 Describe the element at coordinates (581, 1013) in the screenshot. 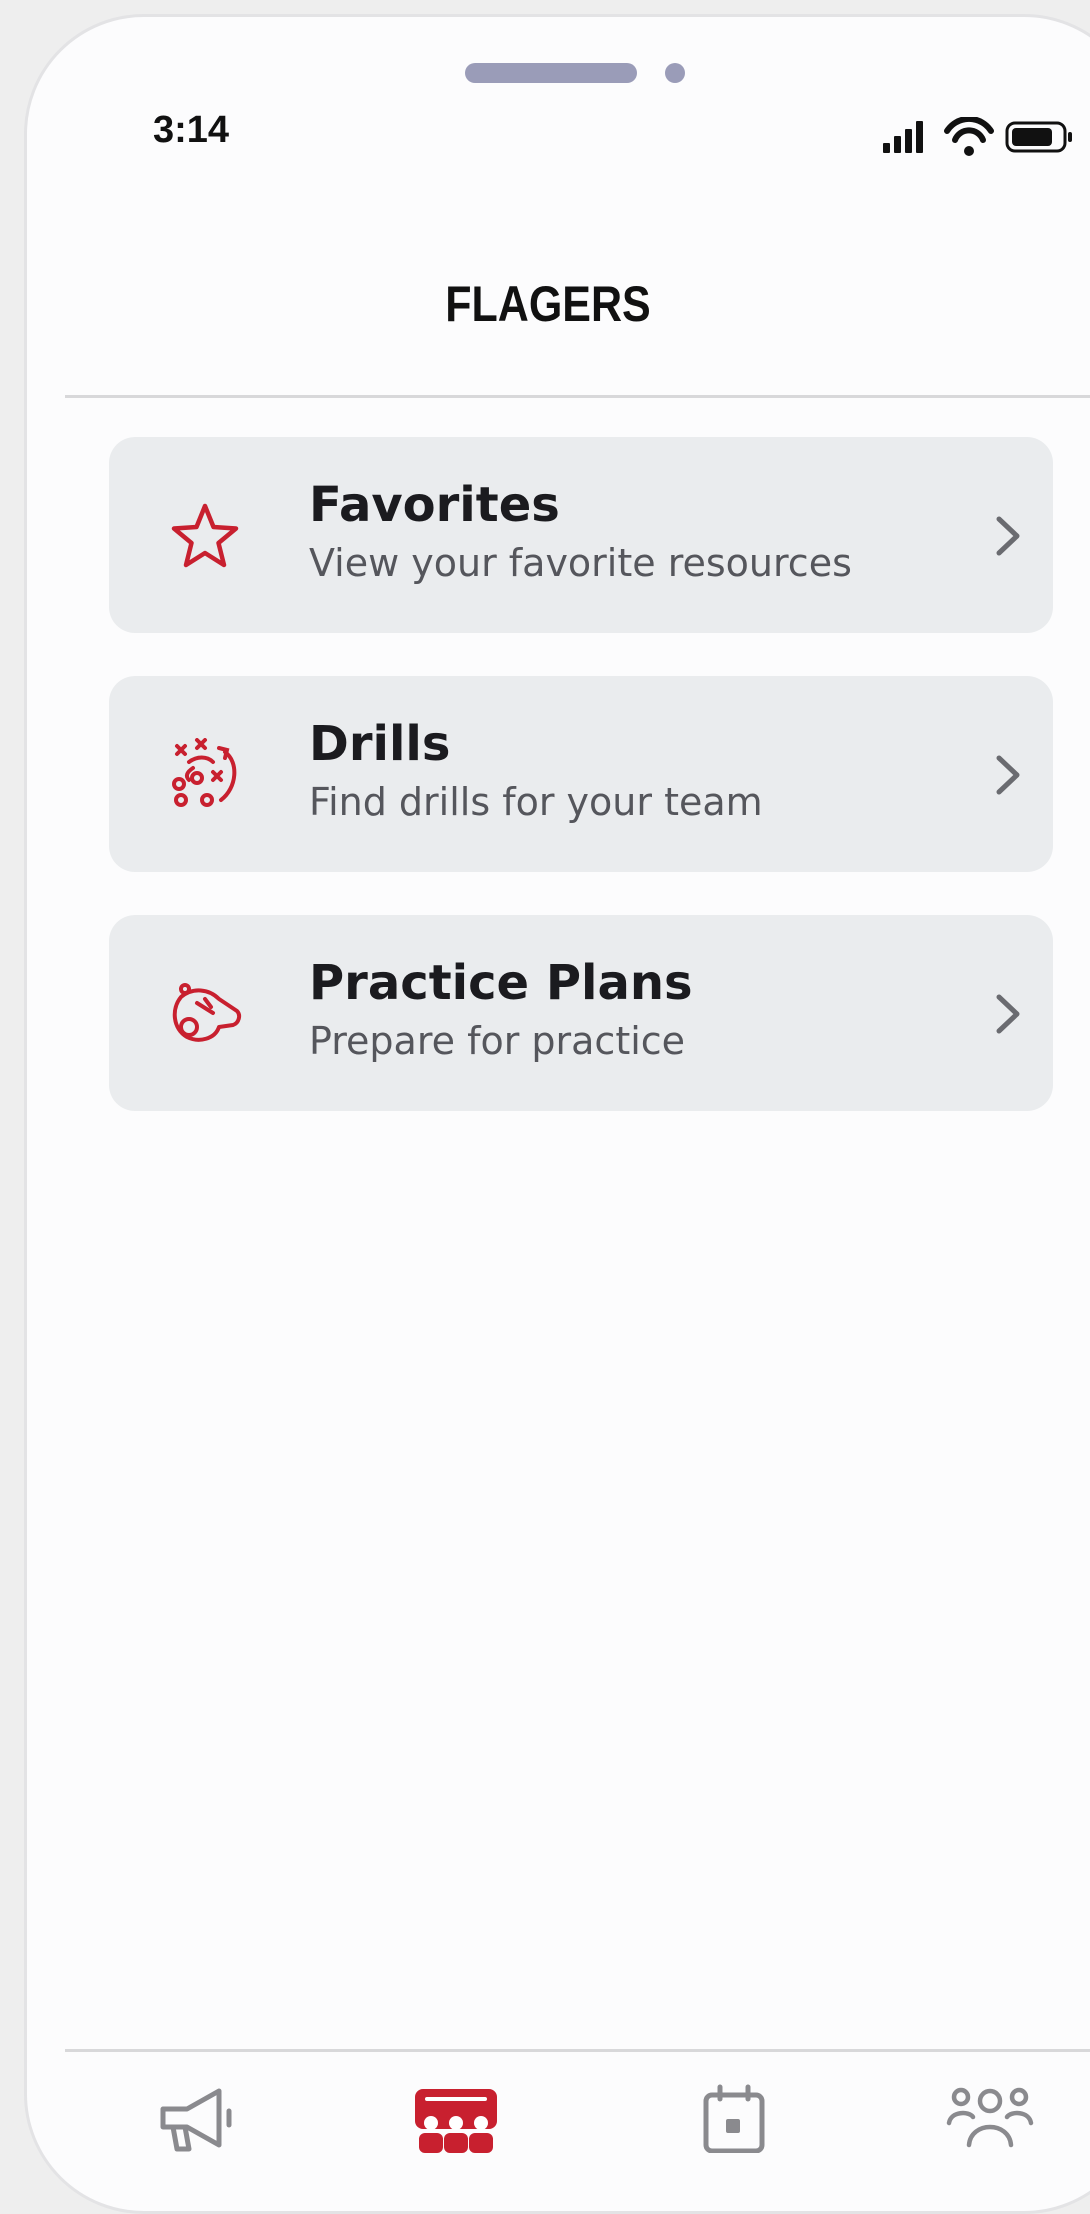

I see `menu-item-practice-plans: Practice Plans Prepare for practice` at that location.